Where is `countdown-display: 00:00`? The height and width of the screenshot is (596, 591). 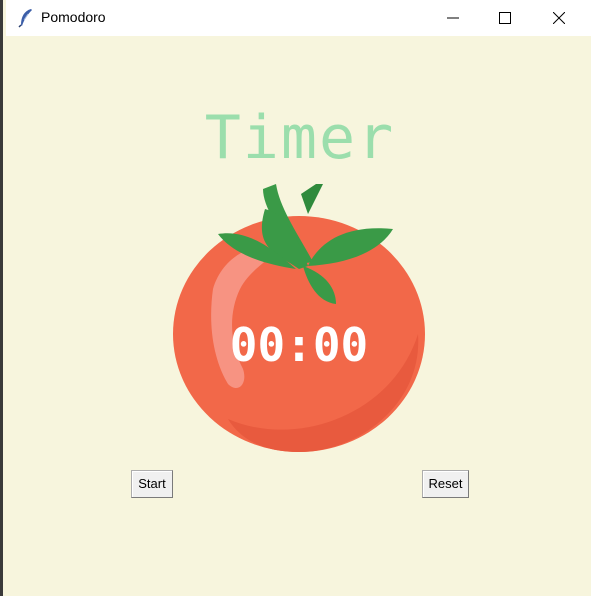 countdown-display: 00:00 is located at coordinates (299, 345).